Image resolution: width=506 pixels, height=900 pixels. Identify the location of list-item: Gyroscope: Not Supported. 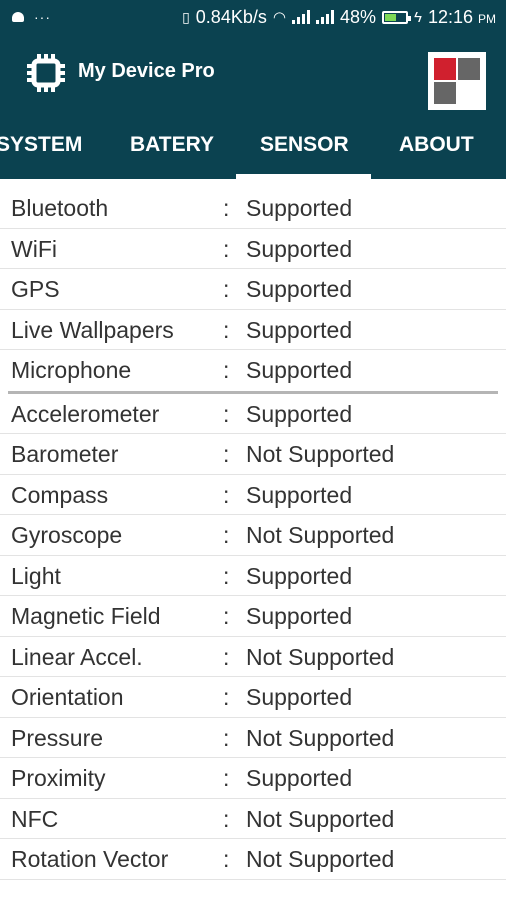
(253, 535).